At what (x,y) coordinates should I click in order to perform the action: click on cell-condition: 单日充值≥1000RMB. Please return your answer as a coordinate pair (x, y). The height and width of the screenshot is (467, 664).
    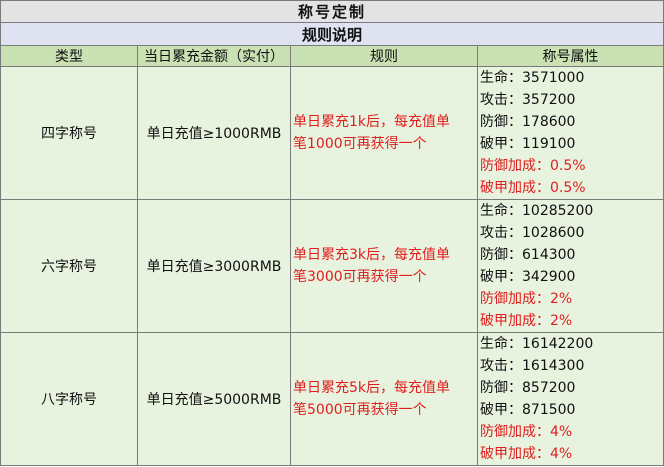
    Looking at the image, I should click on (214, 133).